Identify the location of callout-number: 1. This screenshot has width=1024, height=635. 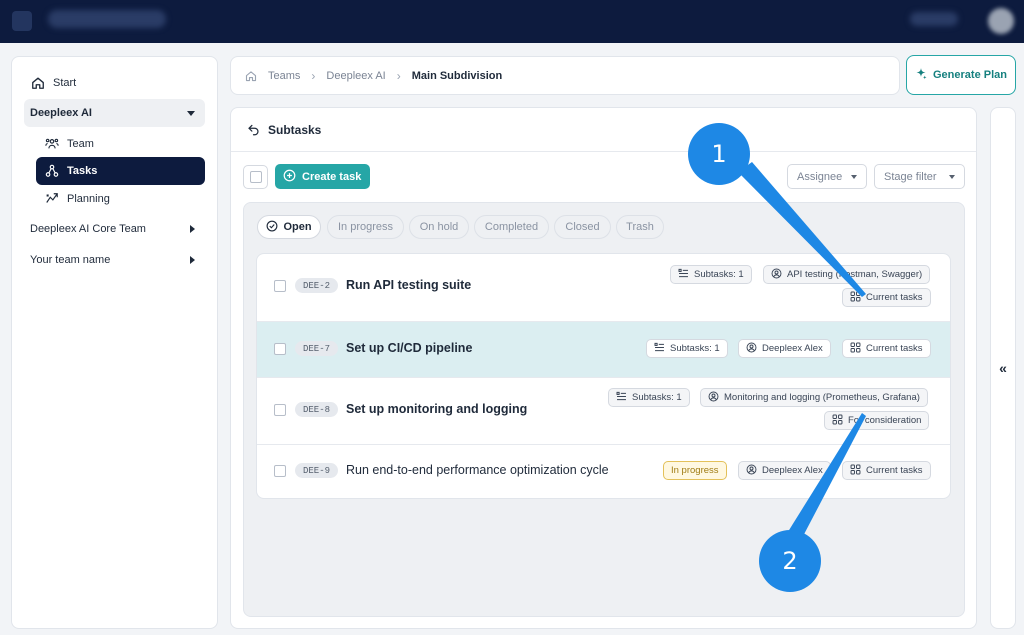
(719, 154).